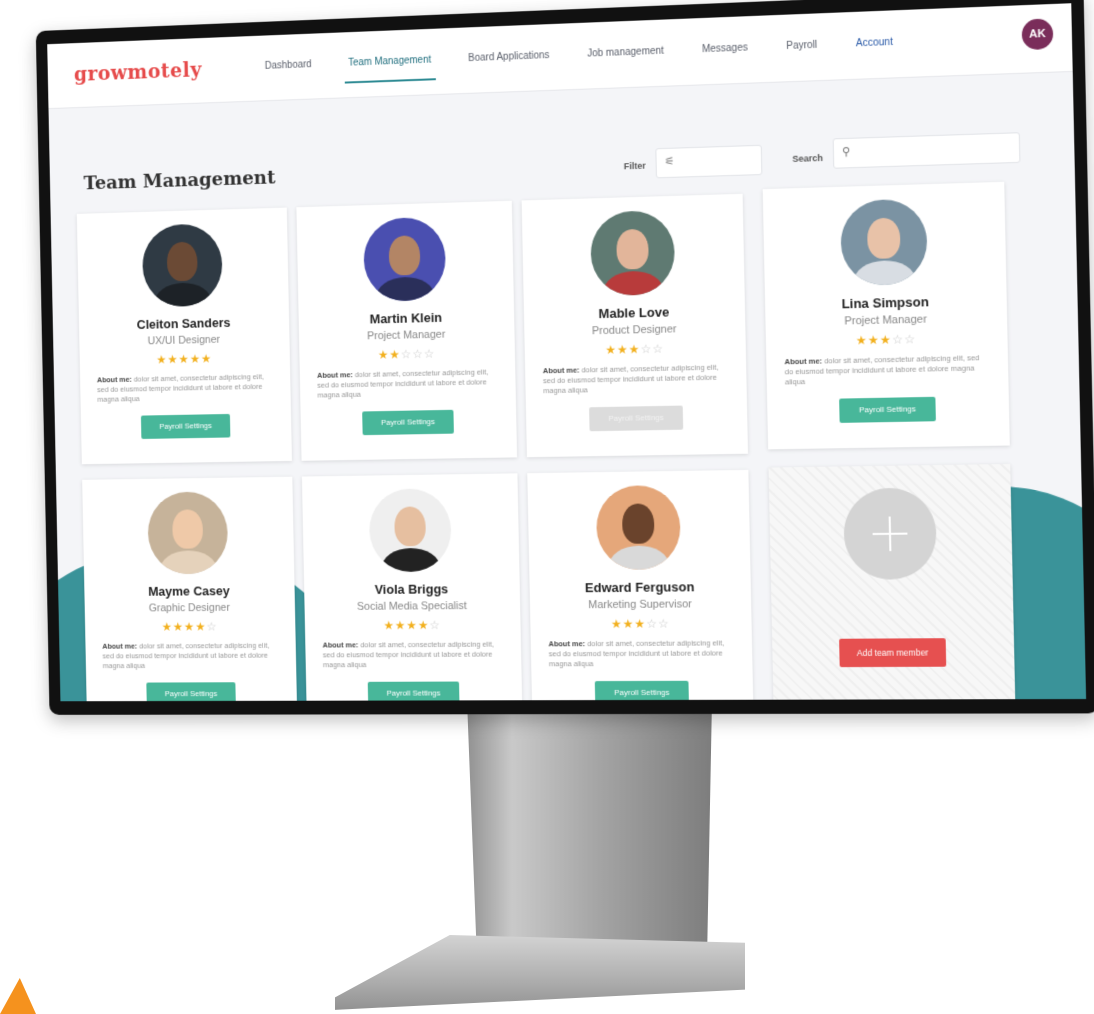 The image size is (1094, 1014). What do you see at coordinates (725, 48) in the screenshot?
I see `nav-messages: Messages` at bounding box center [725, 48].